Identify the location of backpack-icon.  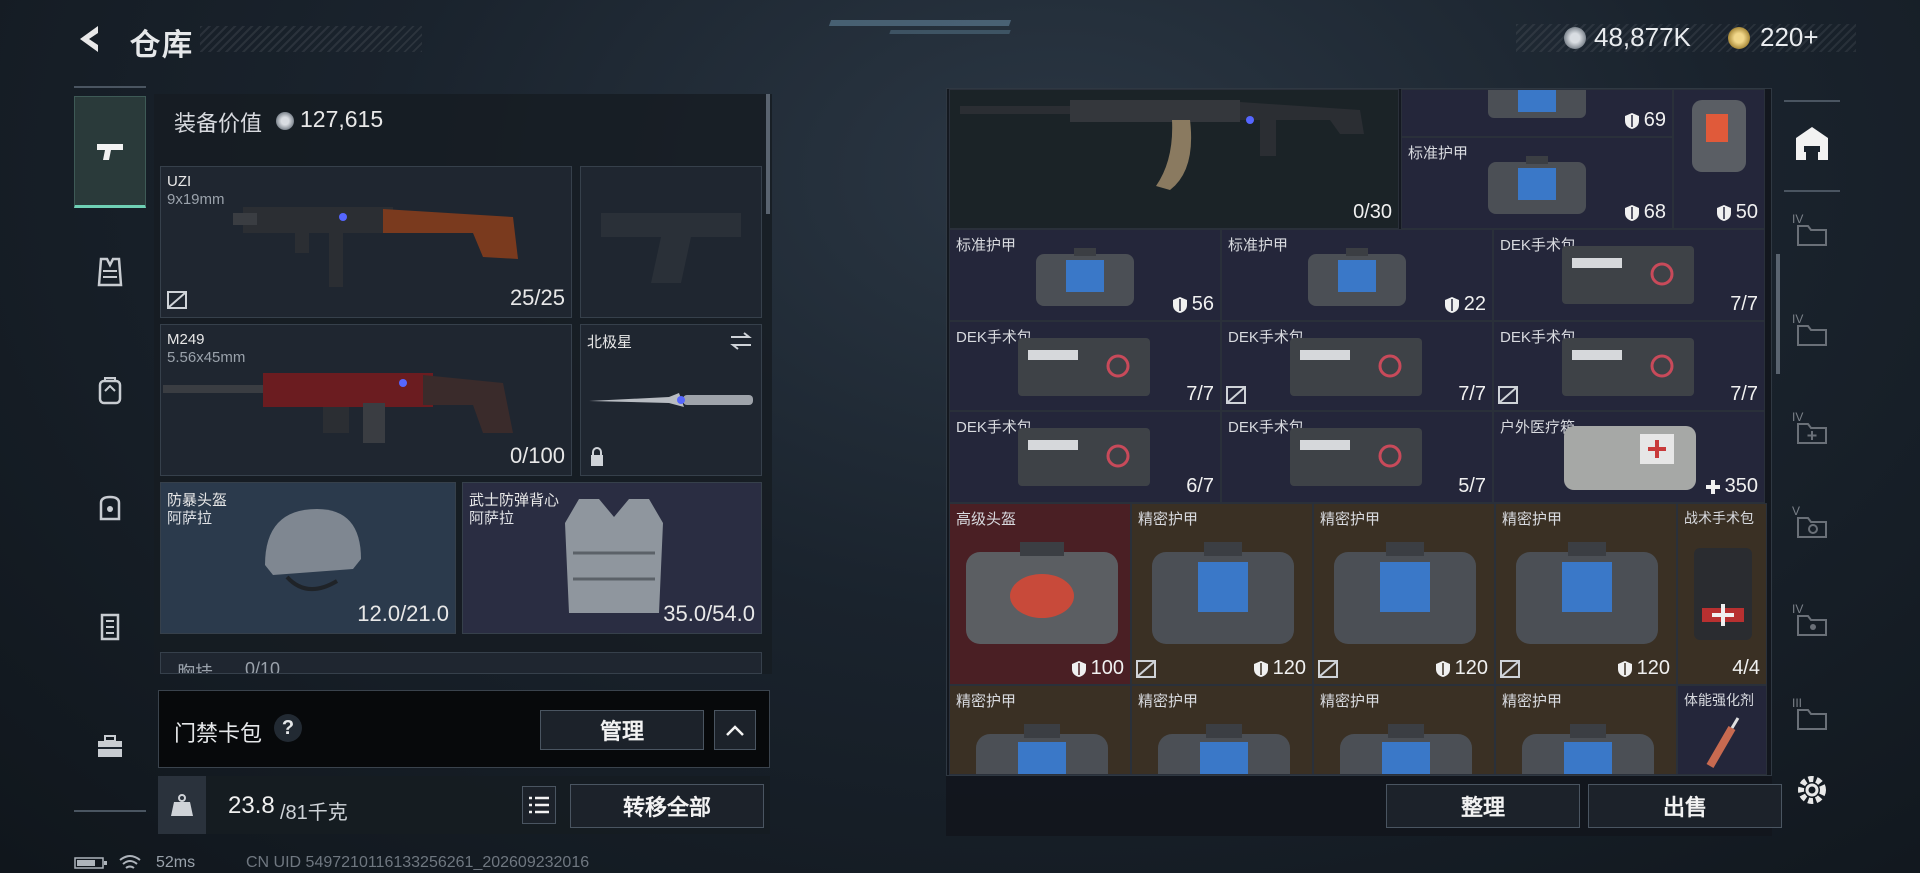
(110, 391).